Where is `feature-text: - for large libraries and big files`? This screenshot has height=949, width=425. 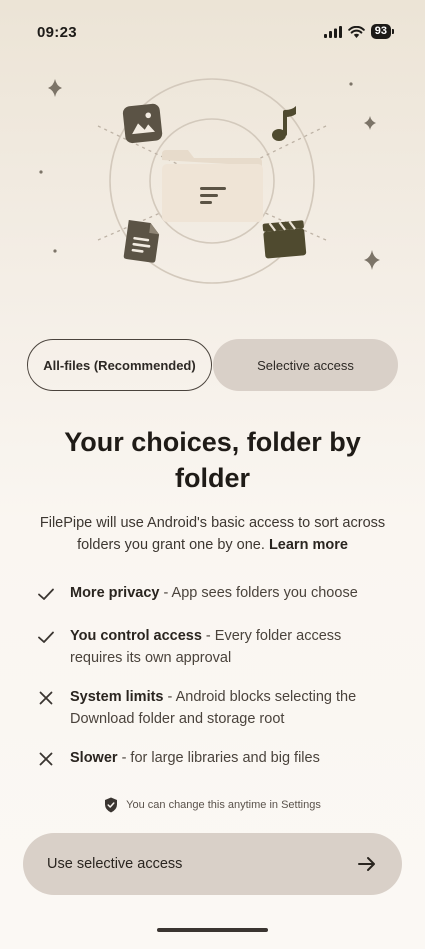
feature-text: - for large libraries and big files is located at coordinates (218, 758).